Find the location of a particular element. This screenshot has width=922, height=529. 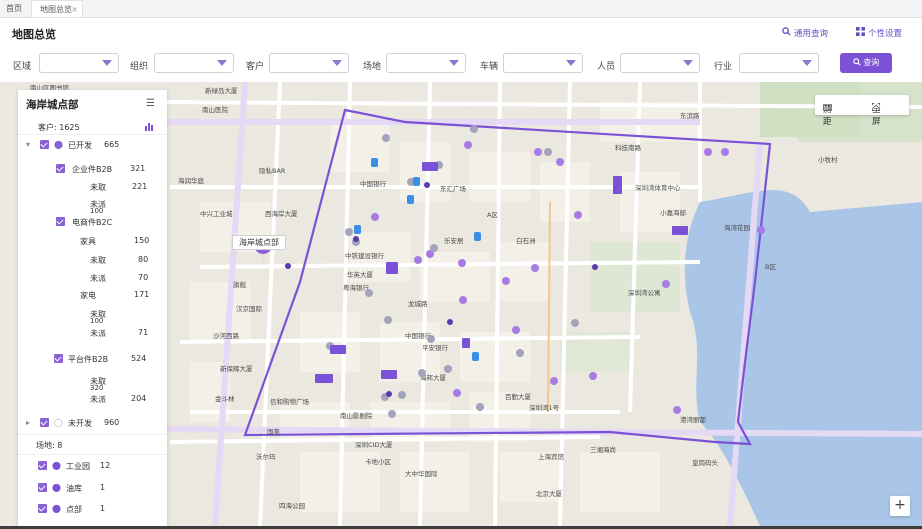

query-button: 查询 is located at coordinates (866, 63).